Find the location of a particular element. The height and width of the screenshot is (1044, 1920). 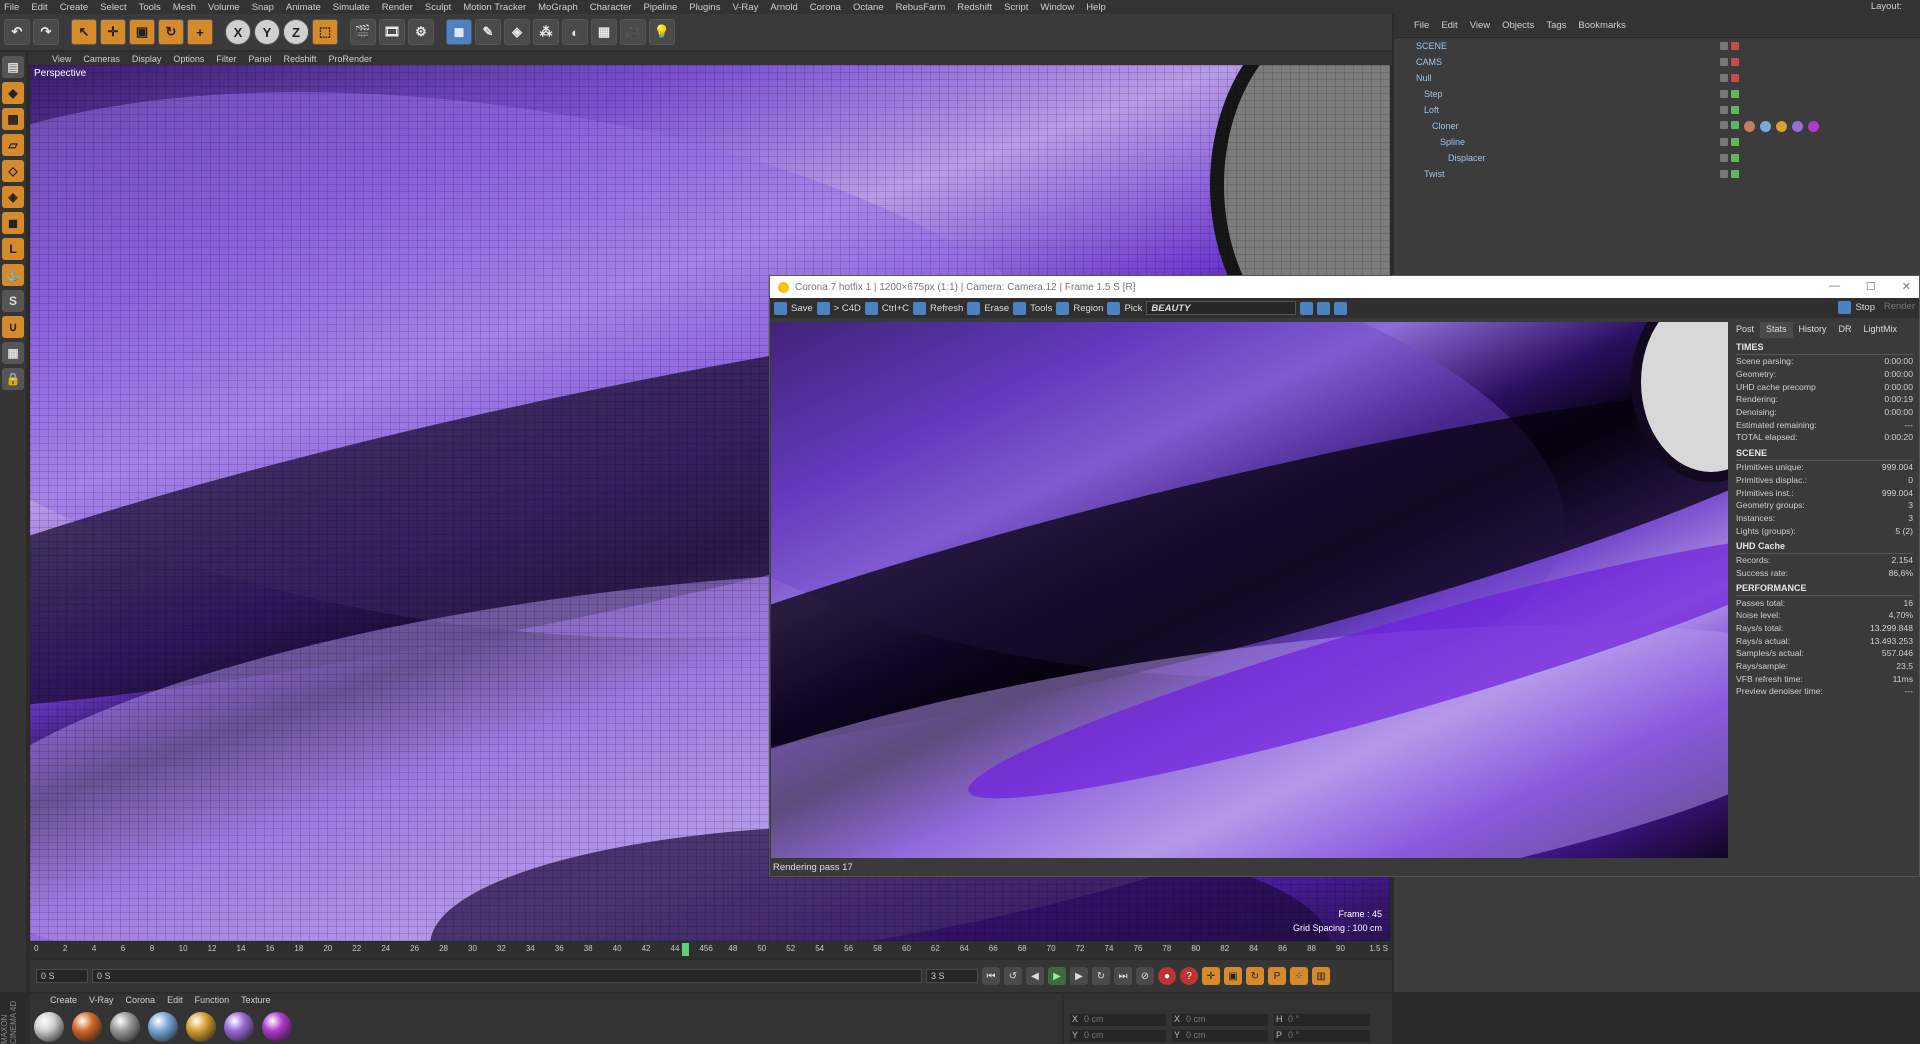

close-icon: ✕ is located at coordinates (1906, 286).